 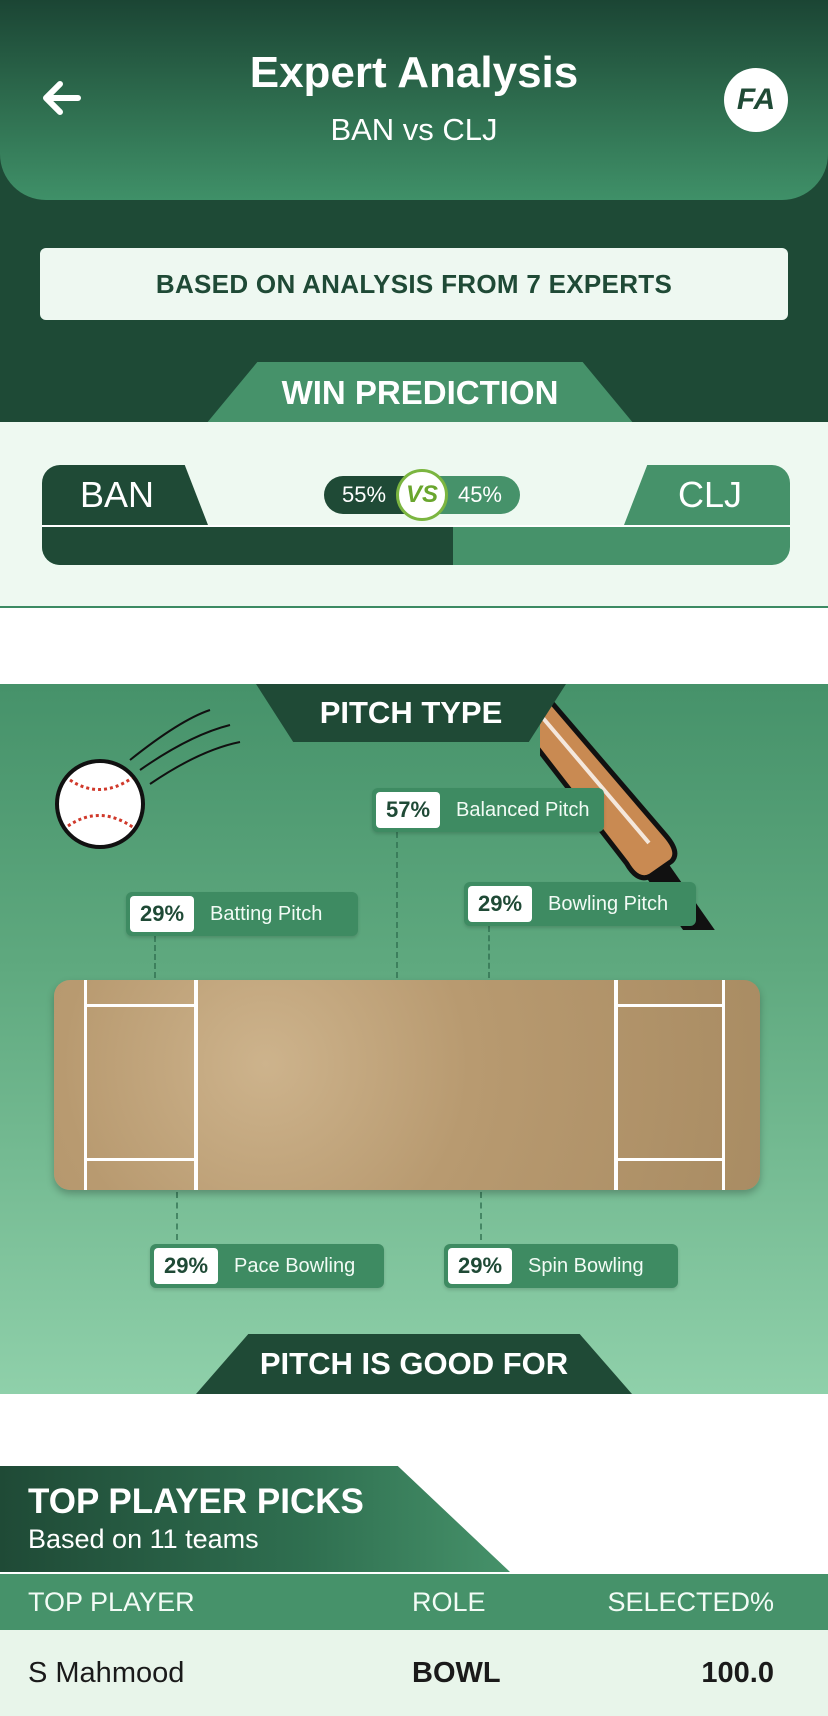 I want to click on column-header-role: ROLE, so click(x=449, y=1601).